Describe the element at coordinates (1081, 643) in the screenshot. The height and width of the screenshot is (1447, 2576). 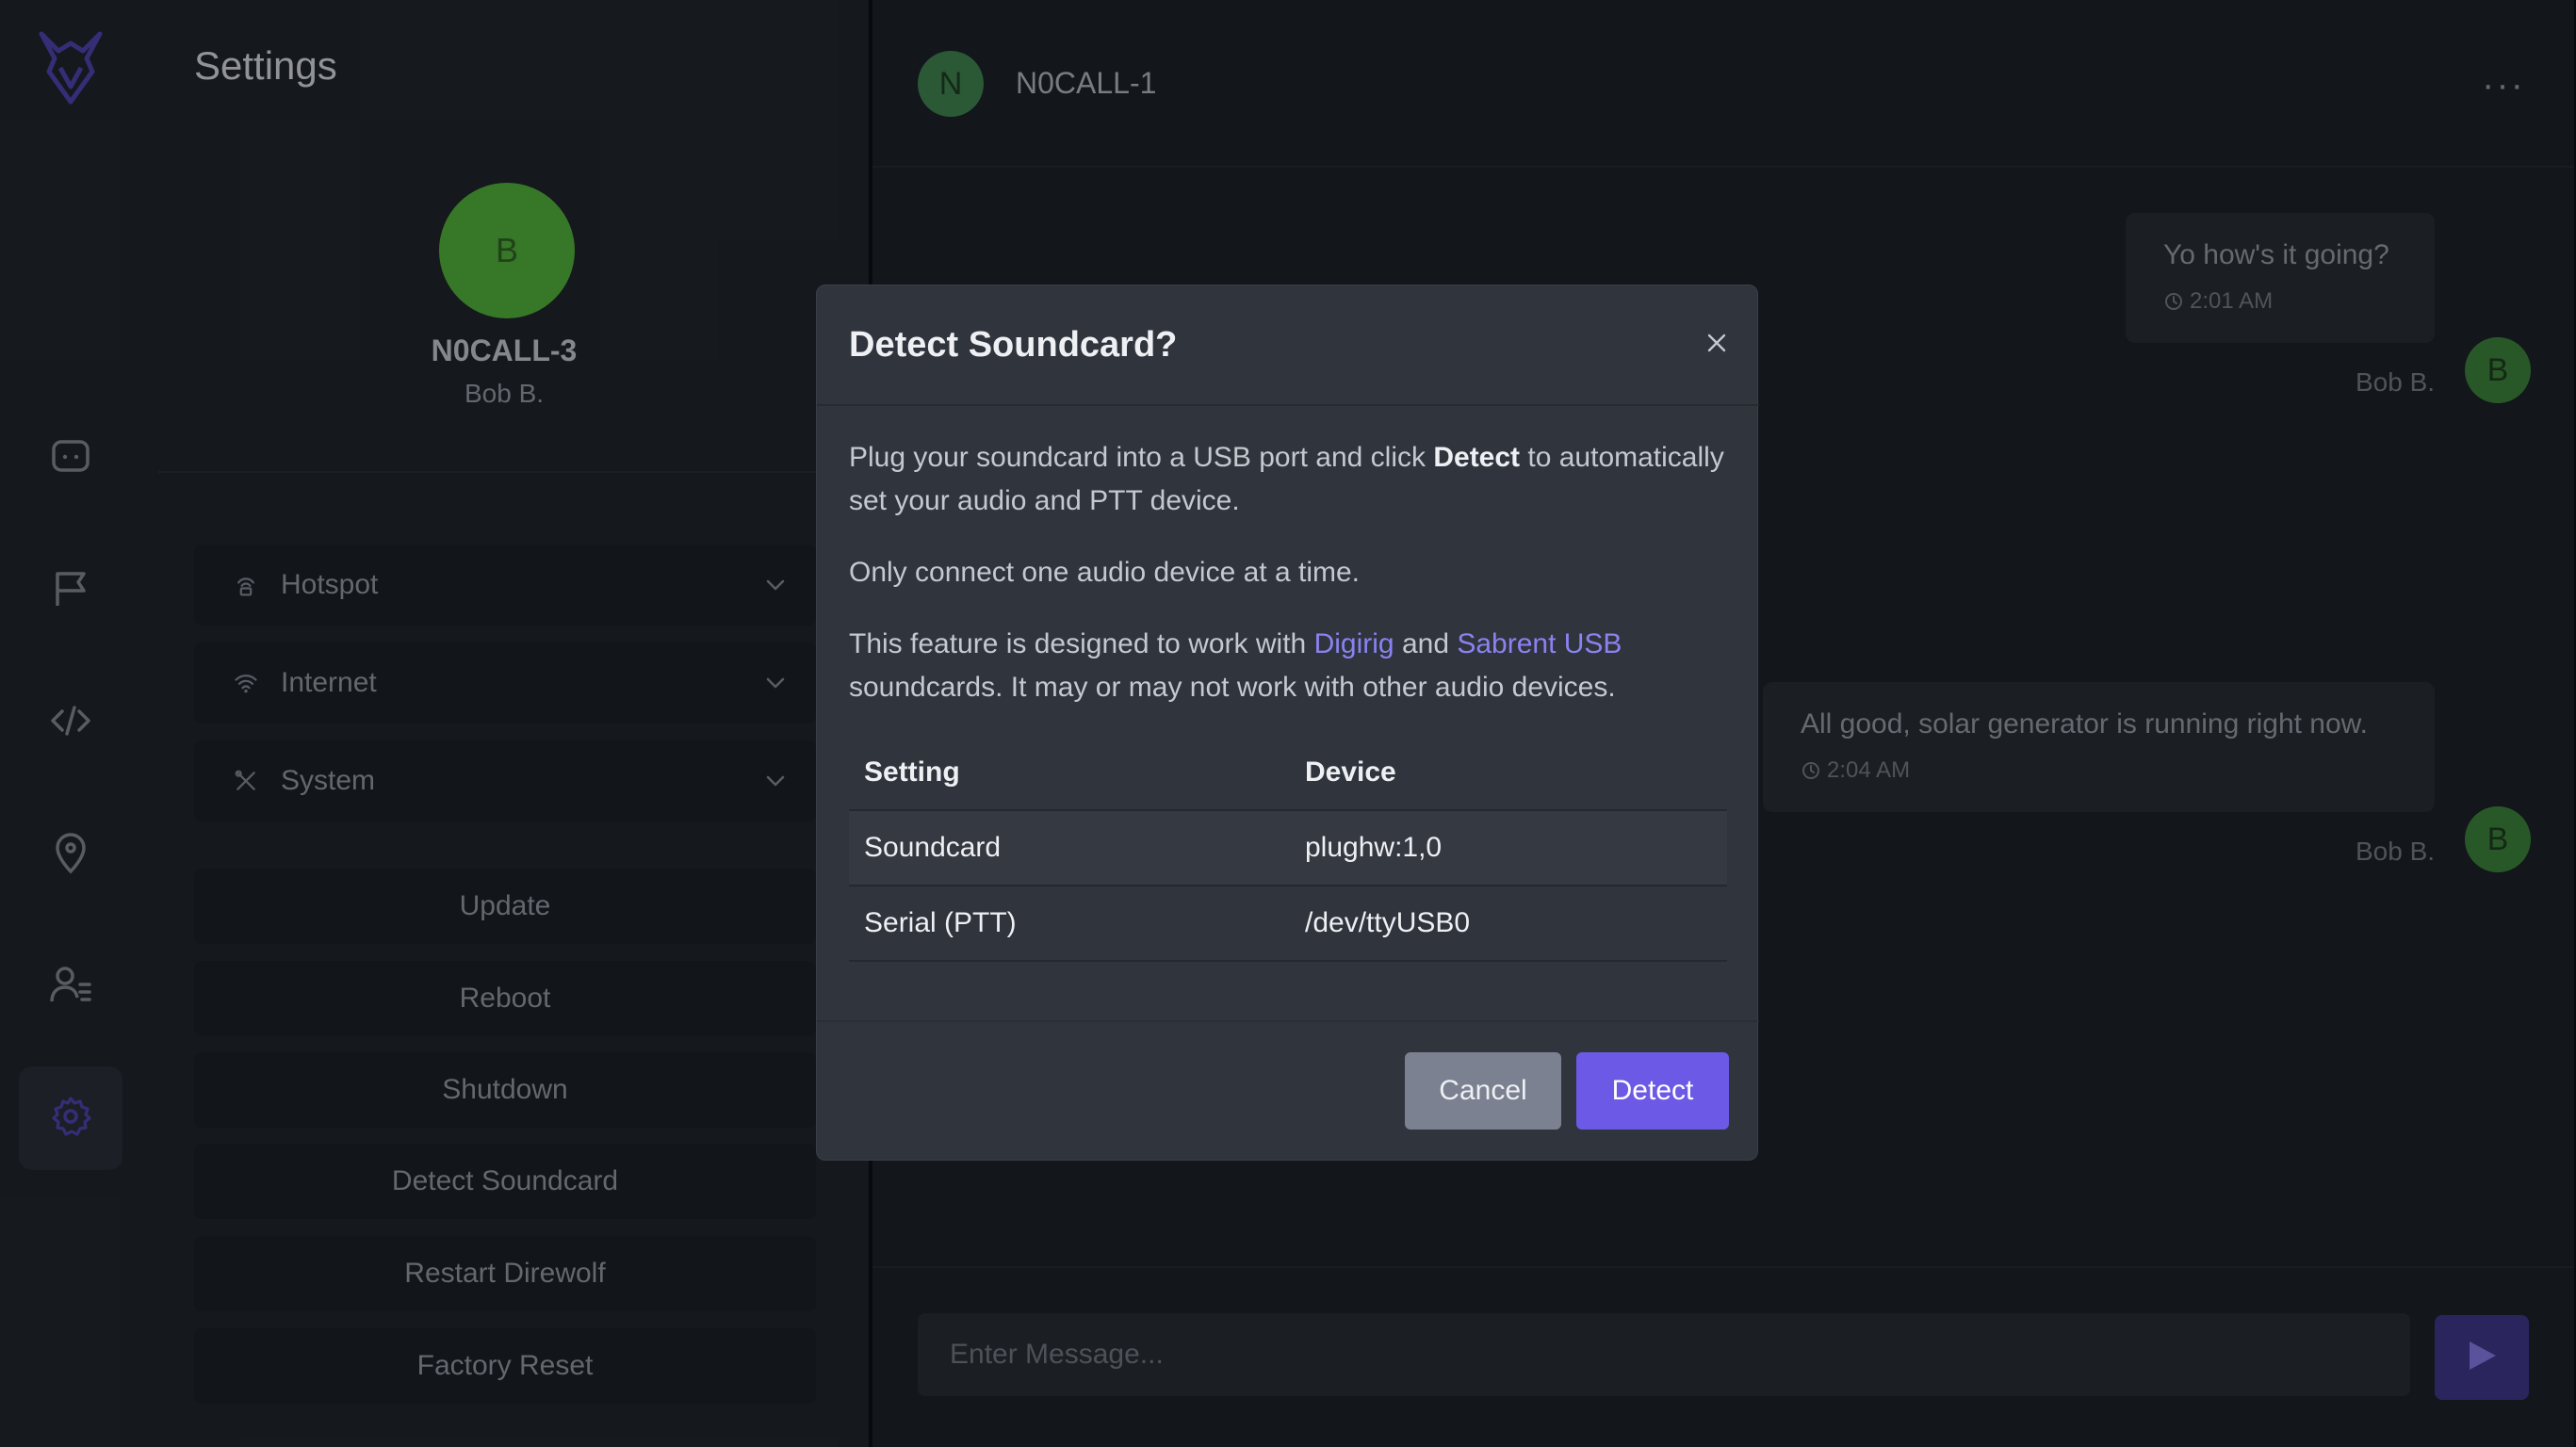
I see `paragraph-text: This feature is designed to work with` at that location.